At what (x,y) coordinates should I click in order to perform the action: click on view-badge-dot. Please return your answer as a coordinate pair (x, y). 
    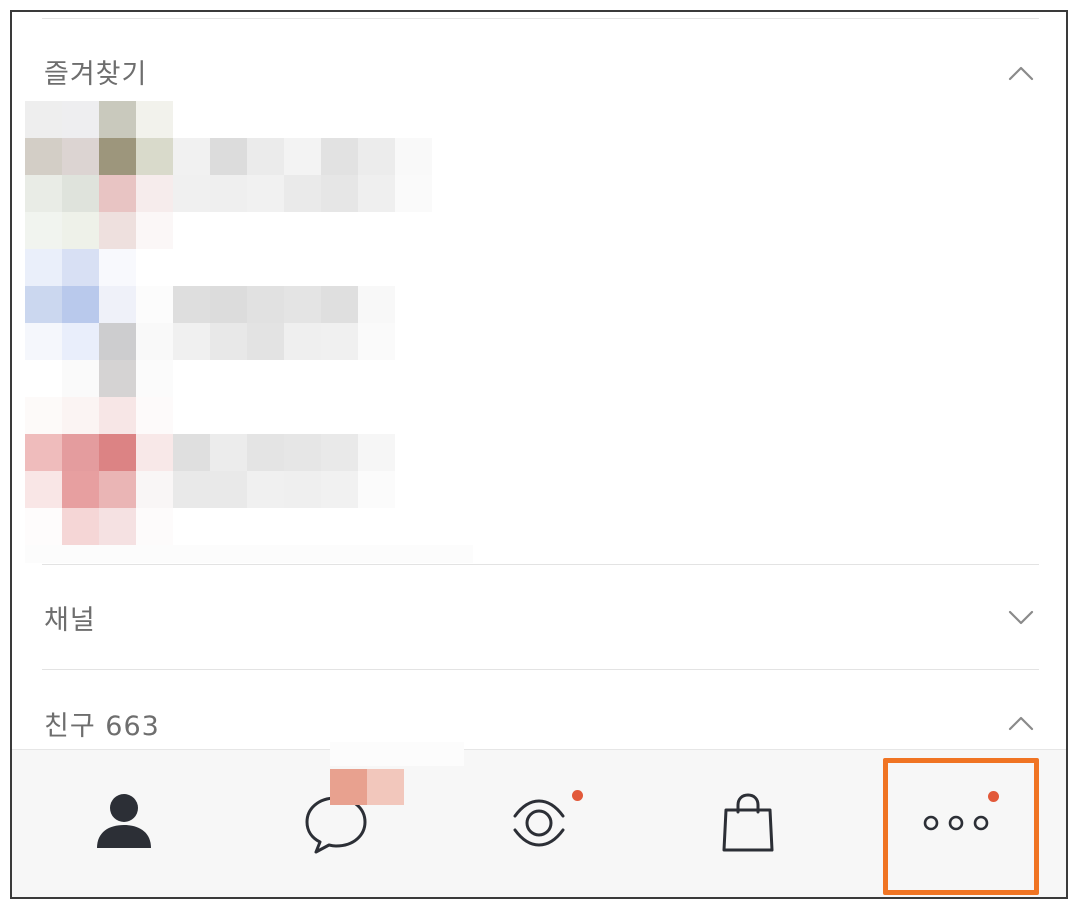
    Looking at the image, I should click on (577, 795).